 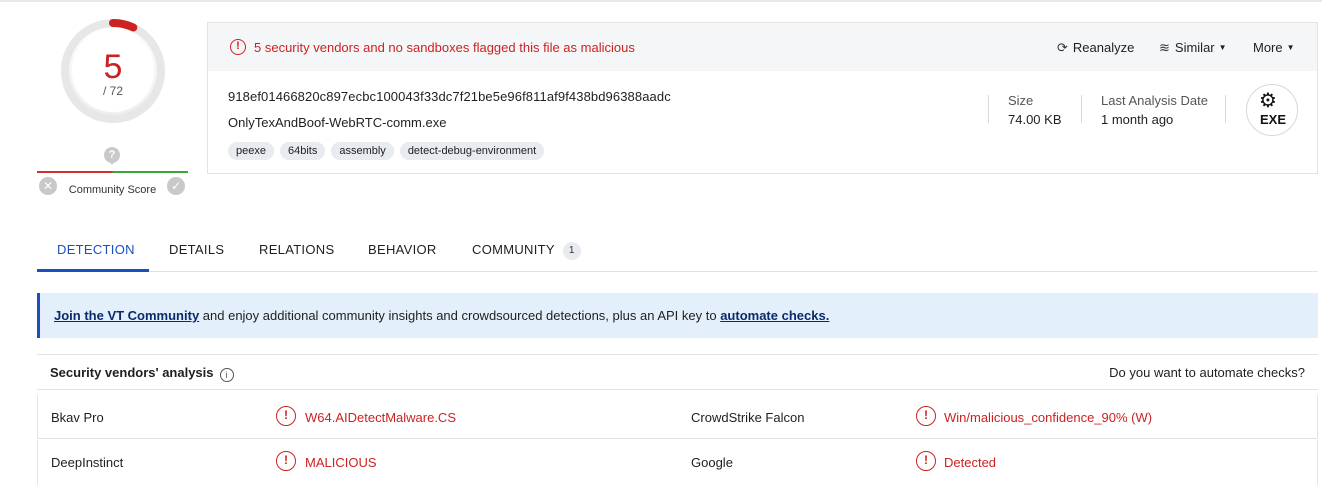 I want to click on similar-icon: ≋, so click(x=1164, y=47).